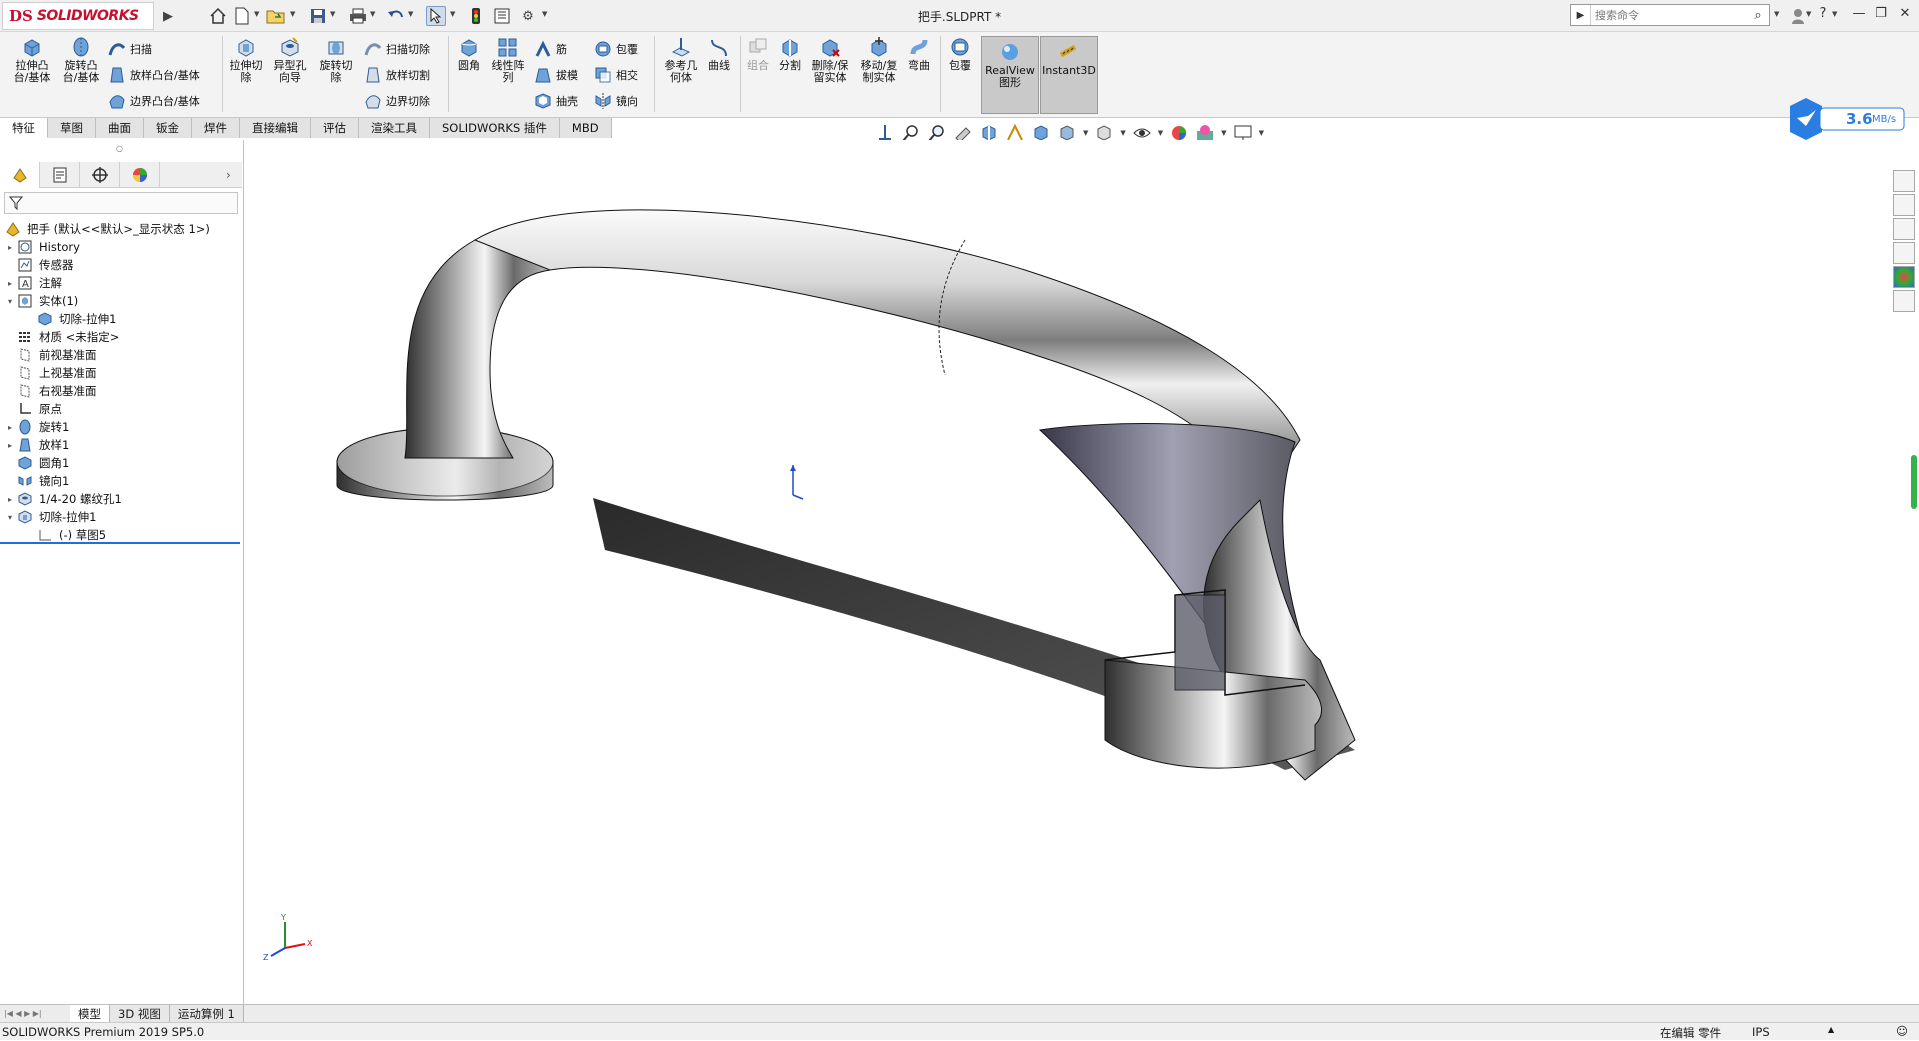 This screenshot has width=1919, height=1041. I want to click on draft-button: 拔模, so click(556, 75).